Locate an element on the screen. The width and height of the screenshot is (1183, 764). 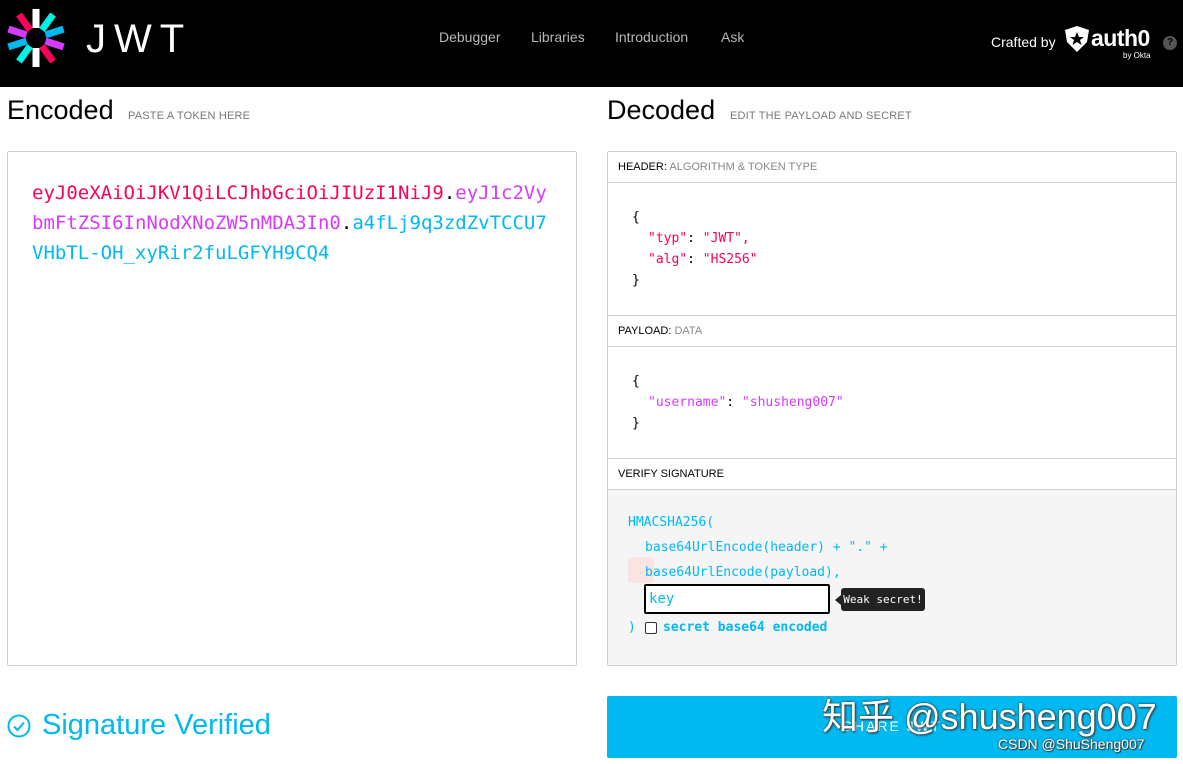
alg-value: "HS256" is located at coordinates (730, 259).